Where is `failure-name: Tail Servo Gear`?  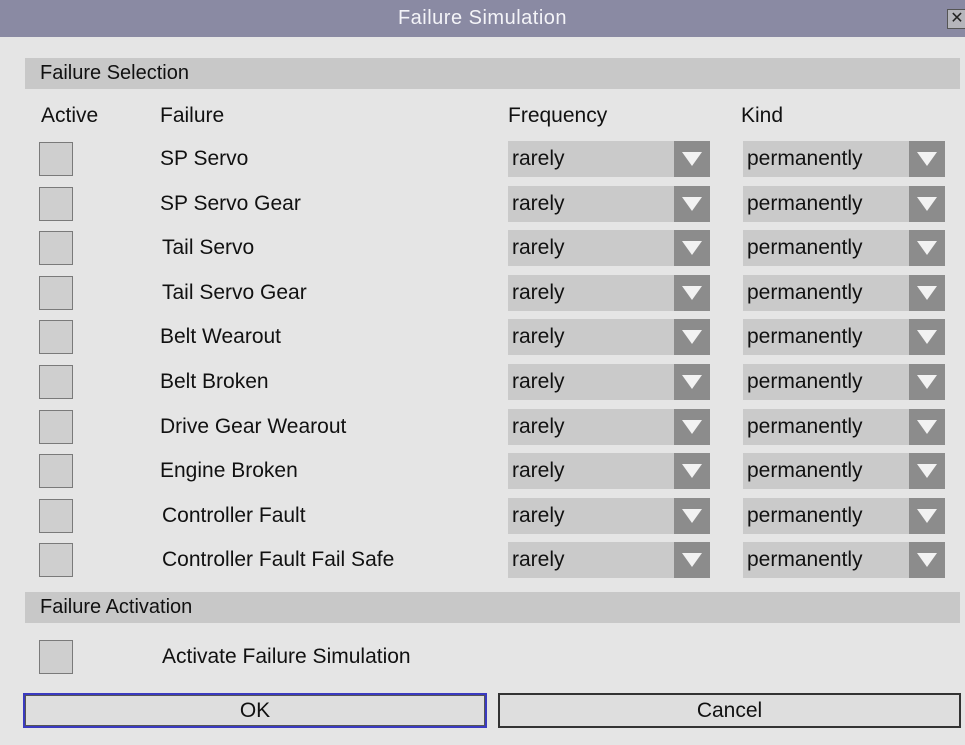 failure-name: Tail Servo Gear is located at coordinates (234, 292).